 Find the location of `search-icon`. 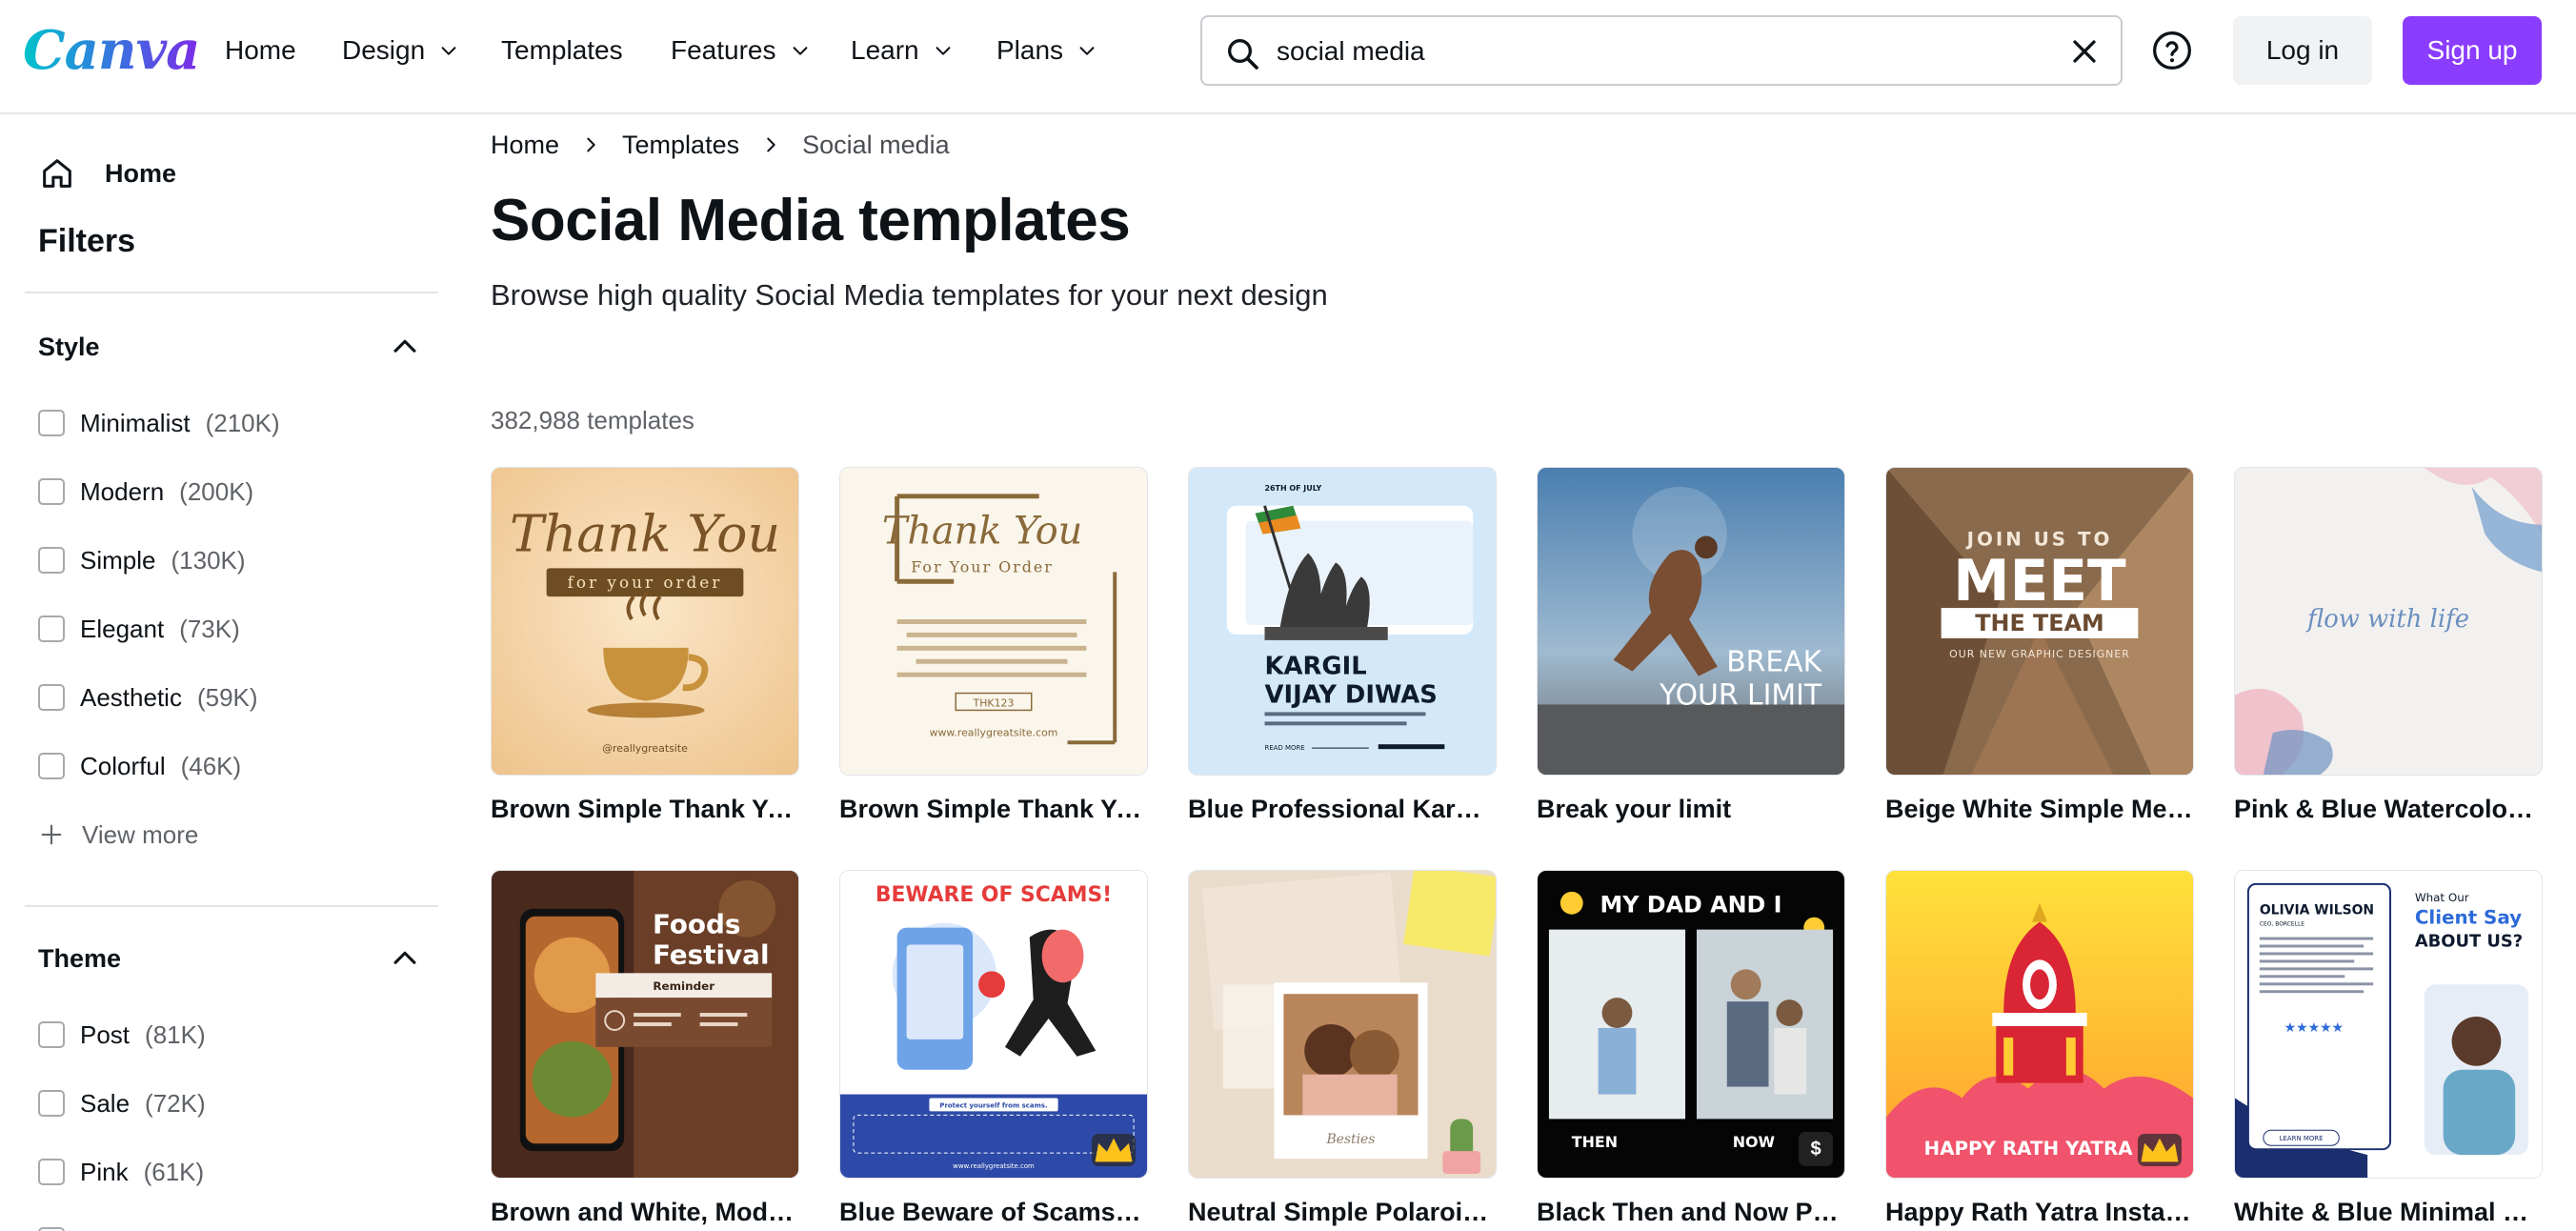

search-icon is located at coordinates (1243, 54).